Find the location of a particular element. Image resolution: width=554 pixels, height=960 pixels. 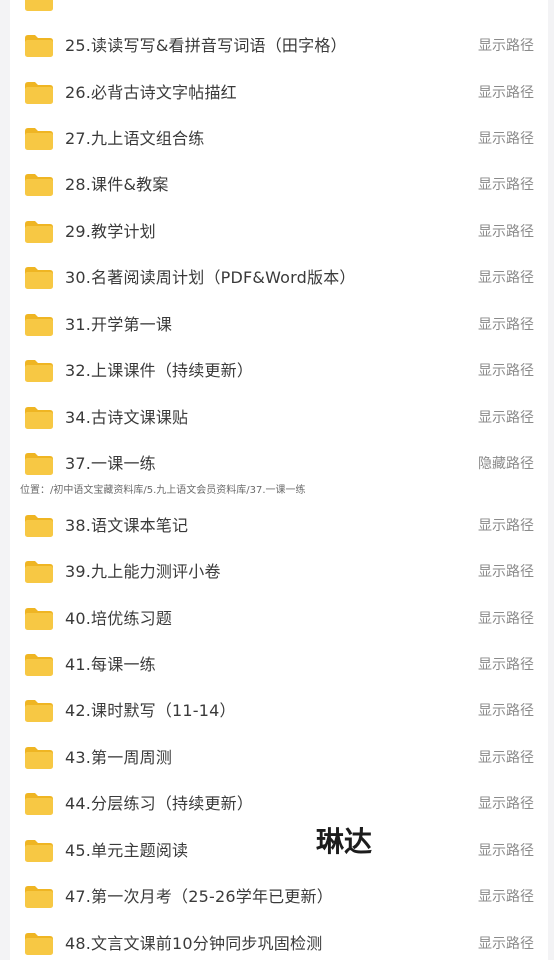

folder-row: 25.读读写写&看拼音写词语（田字格） 显示路径 is located at coordinates (279, 46).